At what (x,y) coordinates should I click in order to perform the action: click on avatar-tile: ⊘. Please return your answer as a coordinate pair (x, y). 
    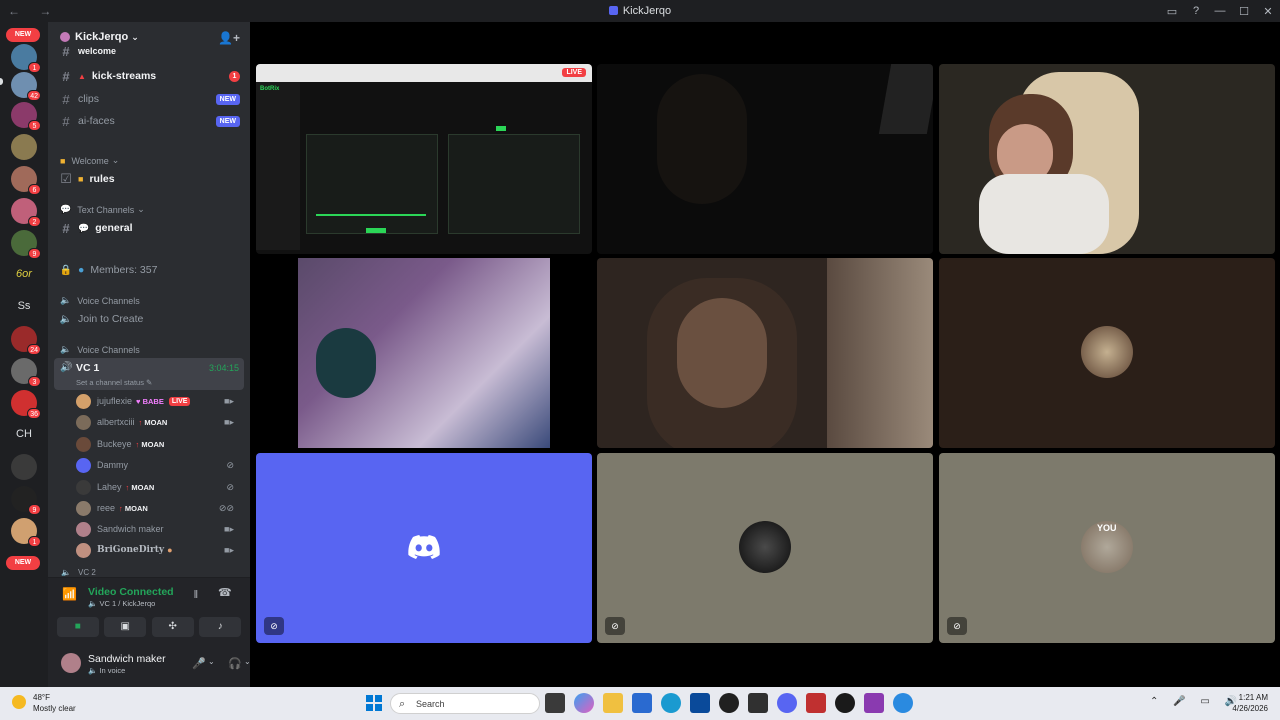
    Looking at the image, I should click on (765, 548).